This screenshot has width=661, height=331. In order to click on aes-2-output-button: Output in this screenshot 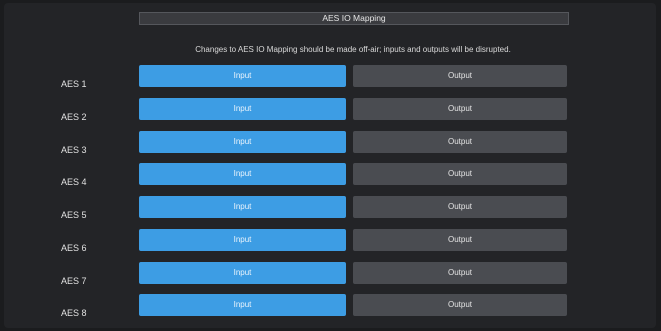, I will do `click(460, 109)`.